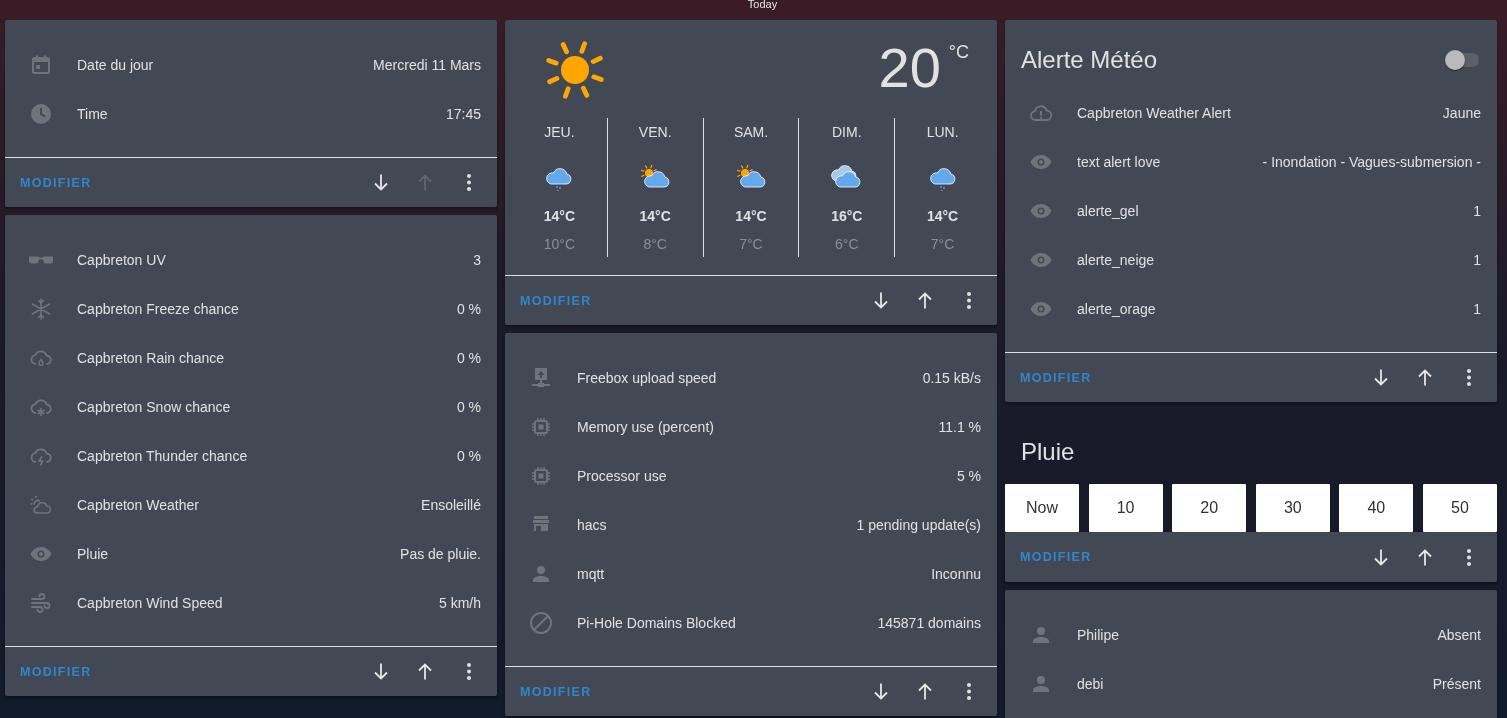  I want to click on entity-state: Pas de pluie., so click(440, 553).